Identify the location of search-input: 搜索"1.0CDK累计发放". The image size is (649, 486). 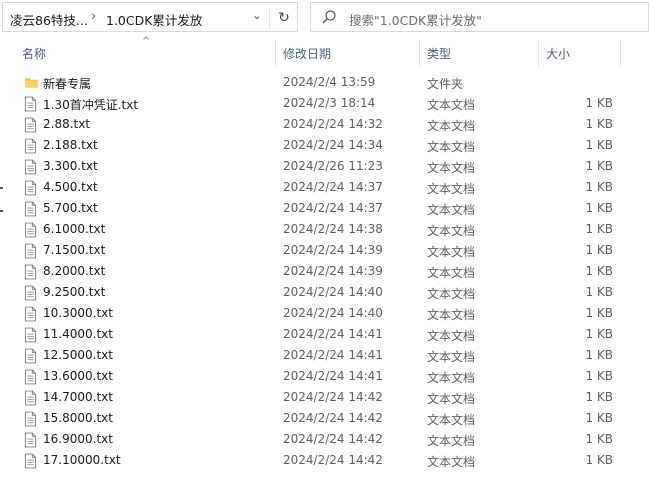
(415, 19).